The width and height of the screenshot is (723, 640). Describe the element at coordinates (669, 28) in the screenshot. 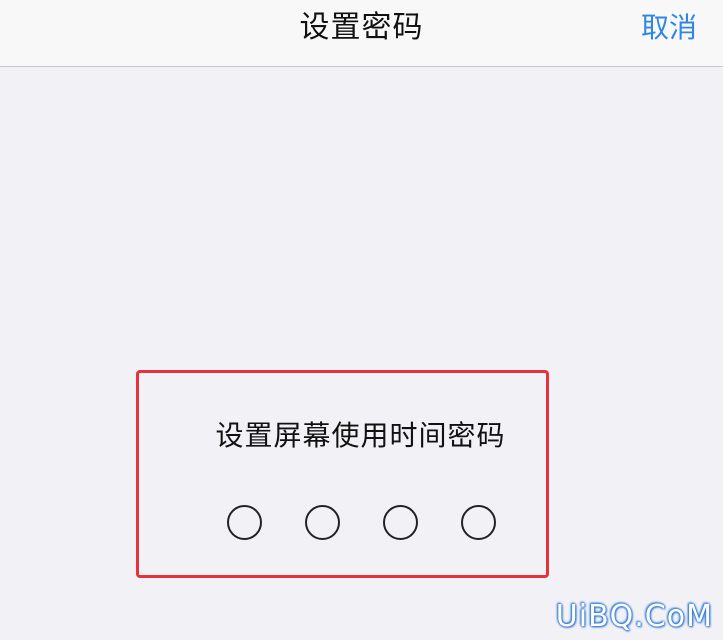

I see `cancel-button: 取消` at that location.